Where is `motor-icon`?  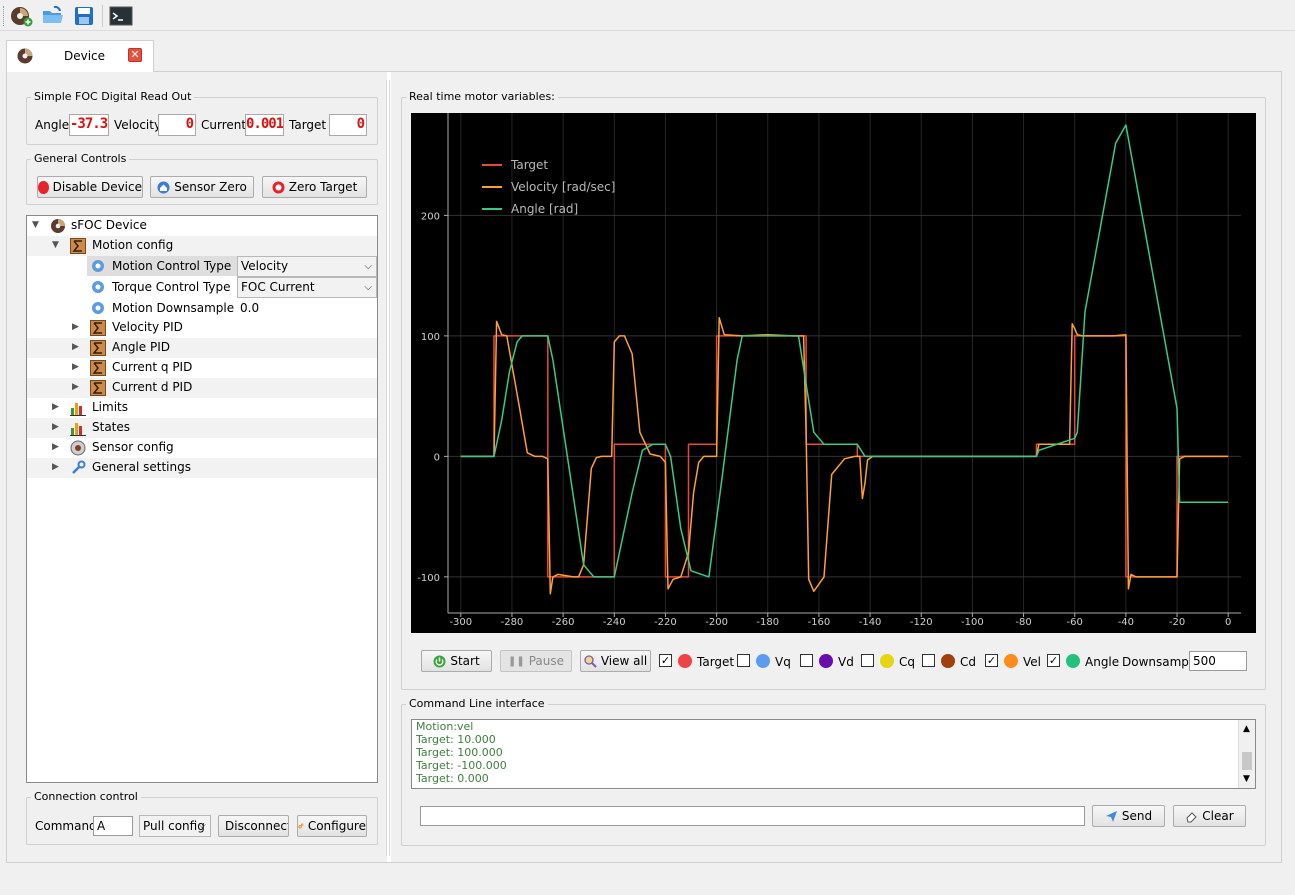 motor-icon is located at coordinates (58, 226).